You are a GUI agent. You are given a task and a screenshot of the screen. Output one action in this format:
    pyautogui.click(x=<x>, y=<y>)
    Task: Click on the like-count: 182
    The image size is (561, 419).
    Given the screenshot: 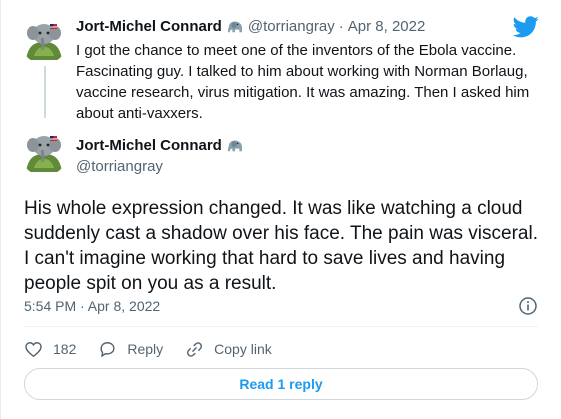 What is the action you would take?
    pyautogui.click(x=65, y=349)
    